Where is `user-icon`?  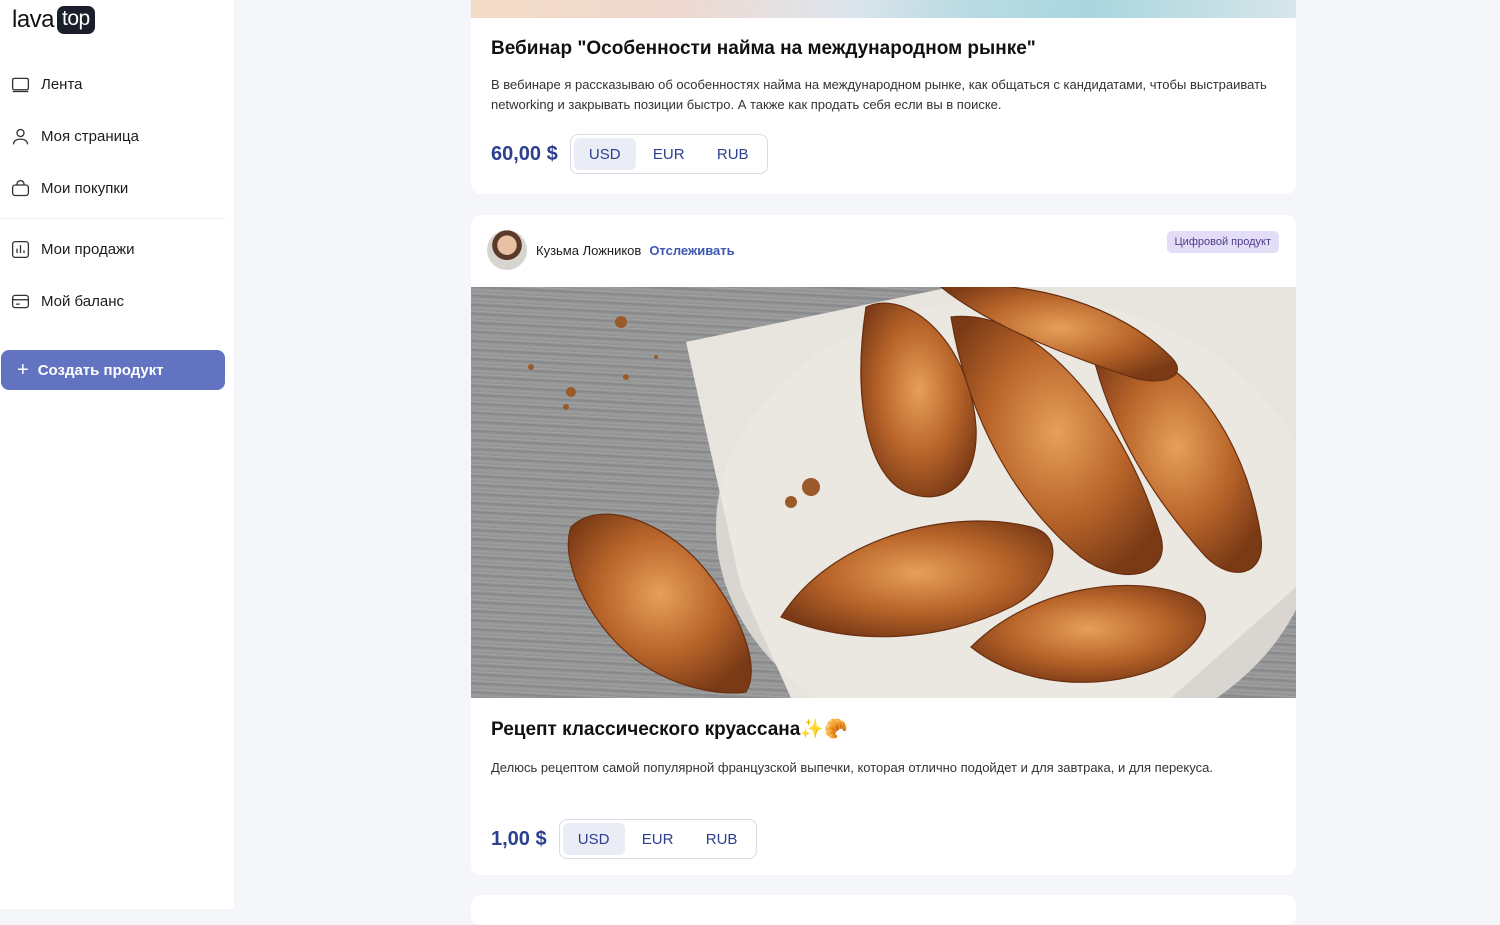
user-icon is located at coordinates (20, 136).